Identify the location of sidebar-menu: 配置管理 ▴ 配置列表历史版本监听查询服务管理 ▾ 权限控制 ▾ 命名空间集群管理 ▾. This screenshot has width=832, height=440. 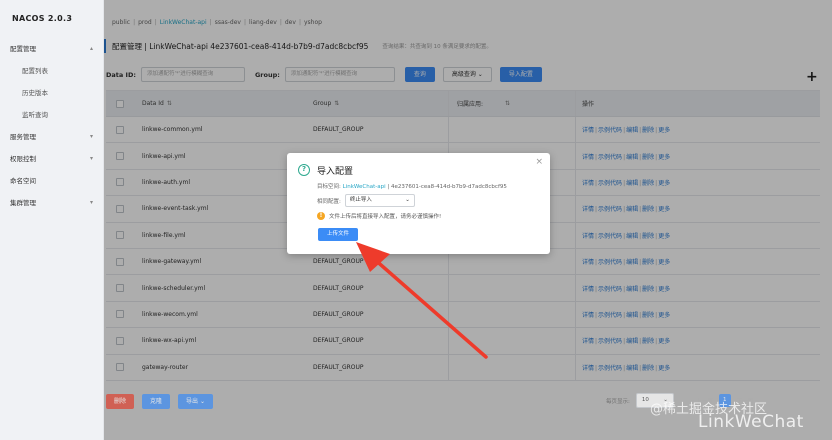
(51, 126).